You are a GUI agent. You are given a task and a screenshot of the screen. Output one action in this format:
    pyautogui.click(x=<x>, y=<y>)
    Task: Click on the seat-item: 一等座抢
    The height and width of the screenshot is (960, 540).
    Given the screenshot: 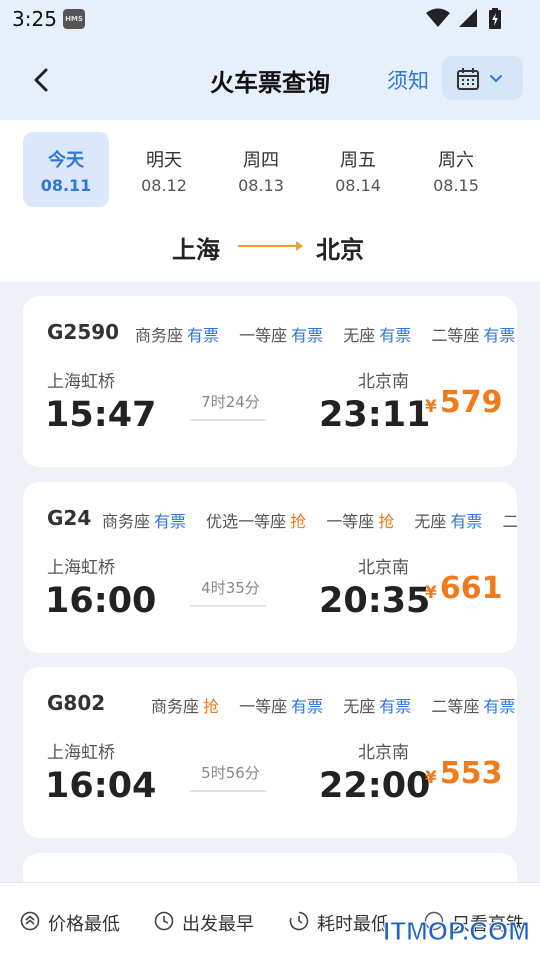 What is the action you would take?
    pyautogui.click(x=360, y=521)
    